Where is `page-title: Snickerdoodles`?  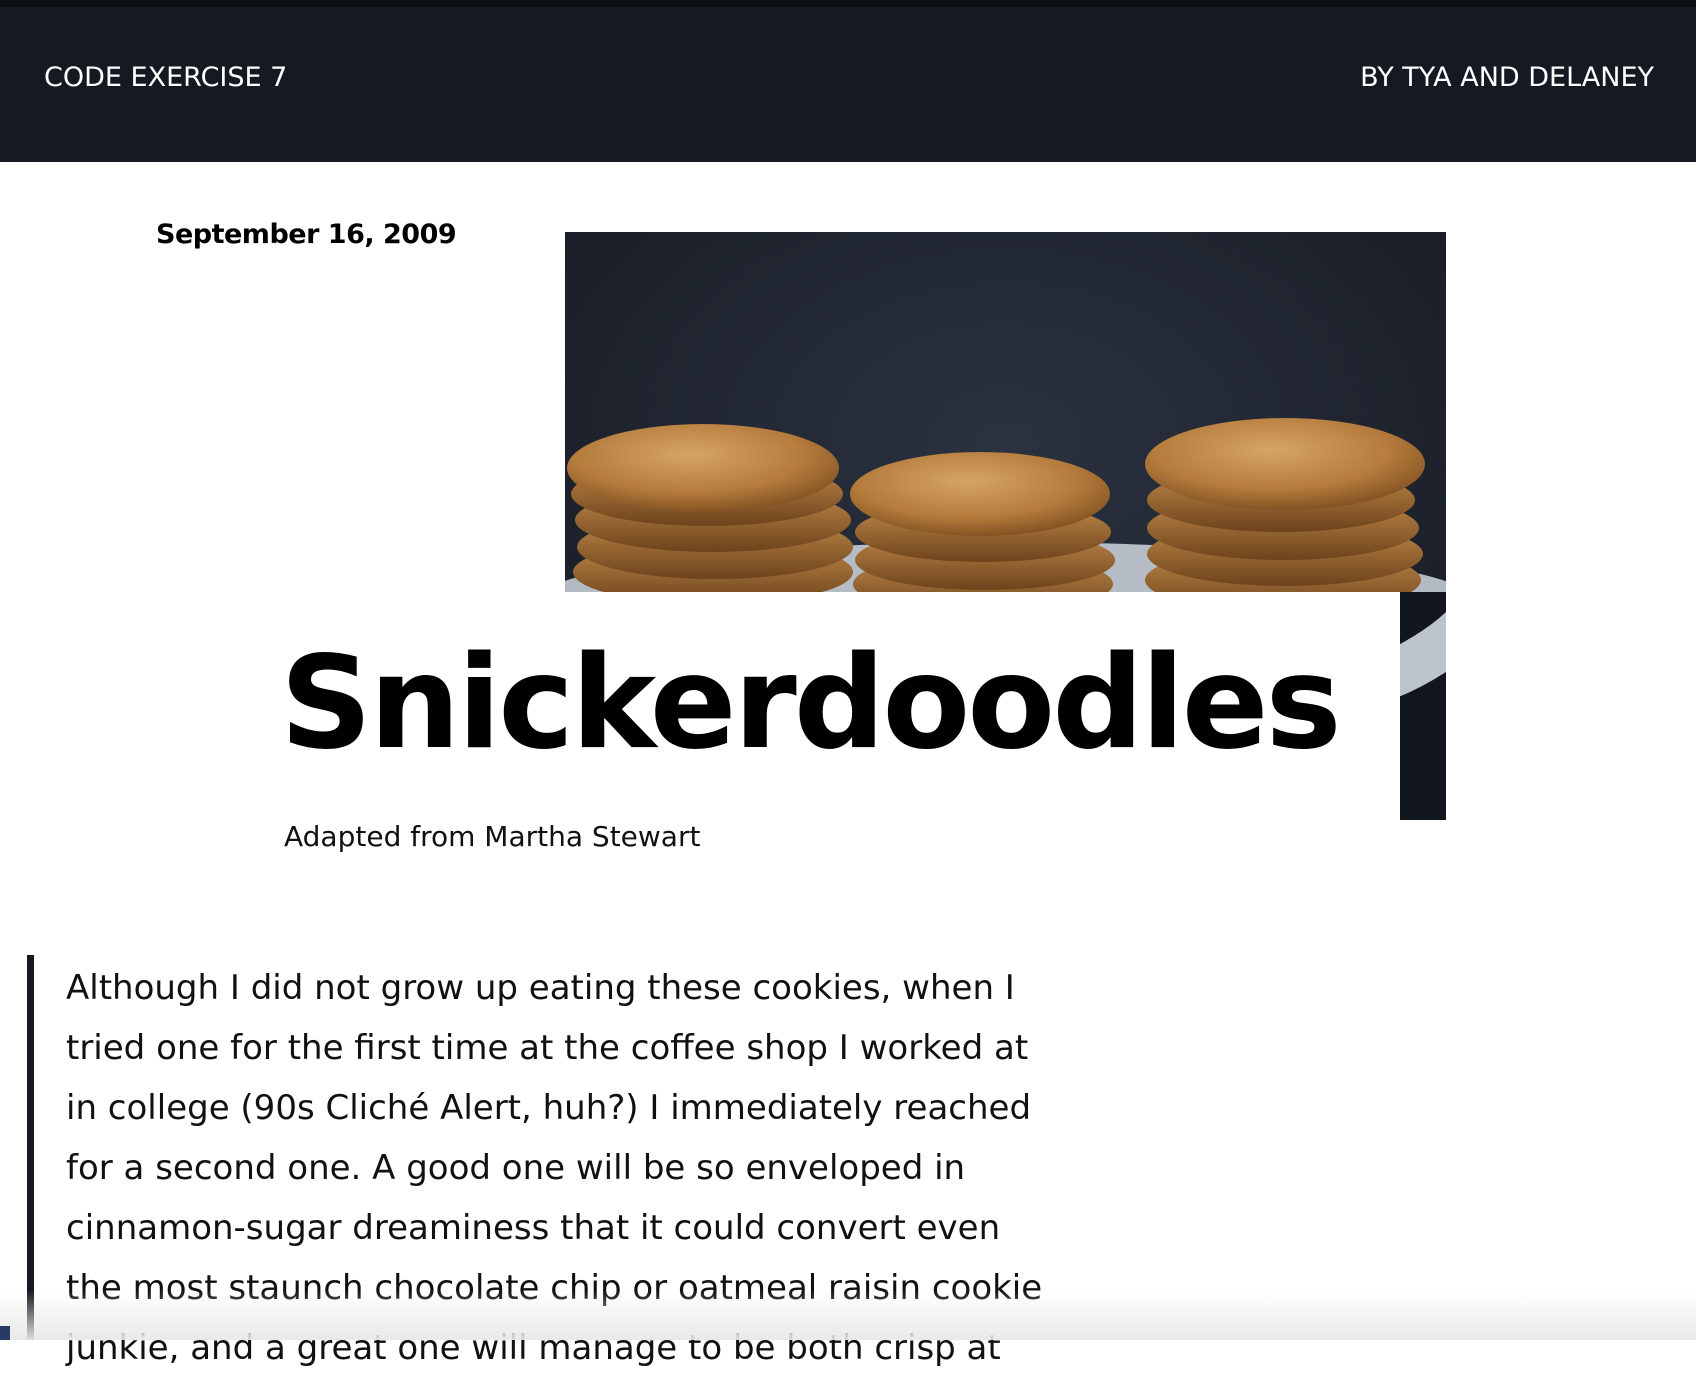 page-title: Snickerdoodles is located at coordinates (811, 703).